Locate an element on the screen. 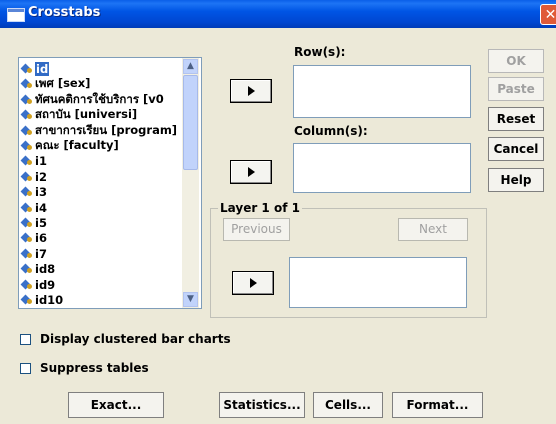 This screenshot has height=424, width=556. variable-list-item: คณะ [faculty] is located at coordinates (70, 146).